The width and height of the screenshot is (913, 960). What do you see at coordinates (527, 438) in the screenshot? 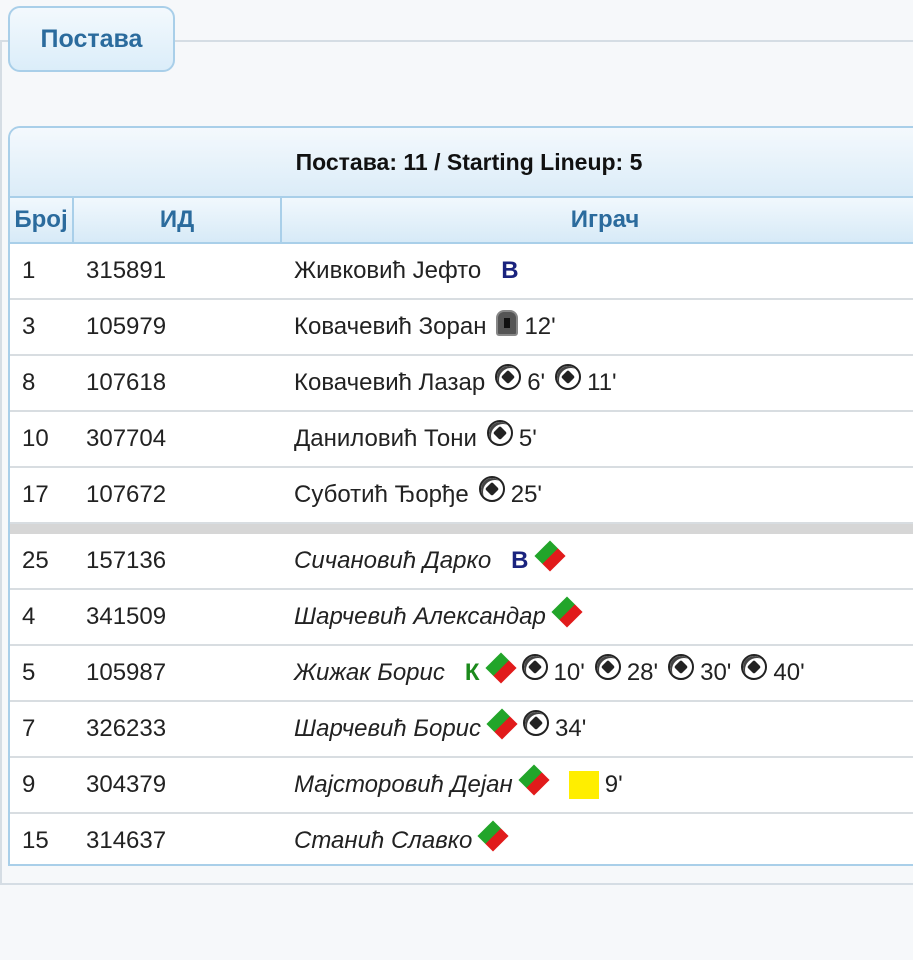
I see `event-minute: 5'` at bounding box center [527, 438].